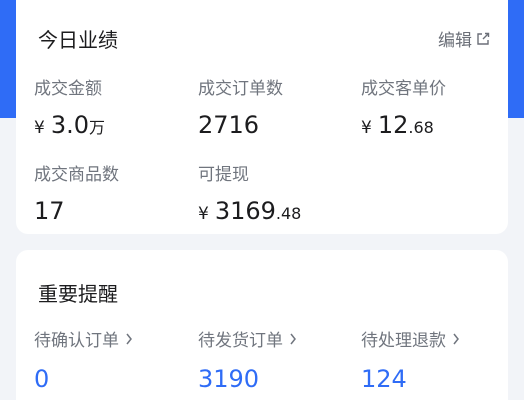 The height and width of the screenshot is (400, 524). I want to click on metric-label: 成交商品数, so click(76, 175).